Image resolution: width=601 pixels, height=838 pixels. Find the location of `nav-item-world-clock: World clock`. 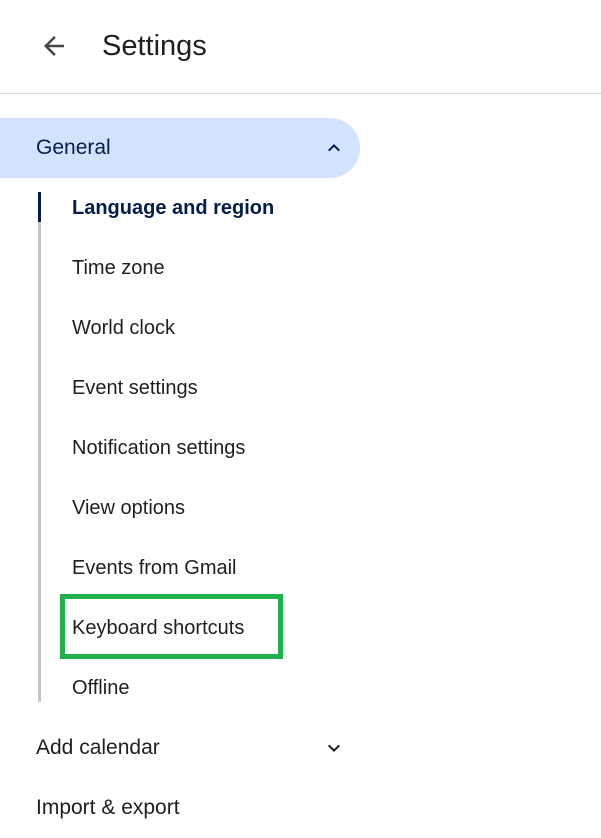

nav-item-world-clock: World clock is located at coordinates (300, 328).